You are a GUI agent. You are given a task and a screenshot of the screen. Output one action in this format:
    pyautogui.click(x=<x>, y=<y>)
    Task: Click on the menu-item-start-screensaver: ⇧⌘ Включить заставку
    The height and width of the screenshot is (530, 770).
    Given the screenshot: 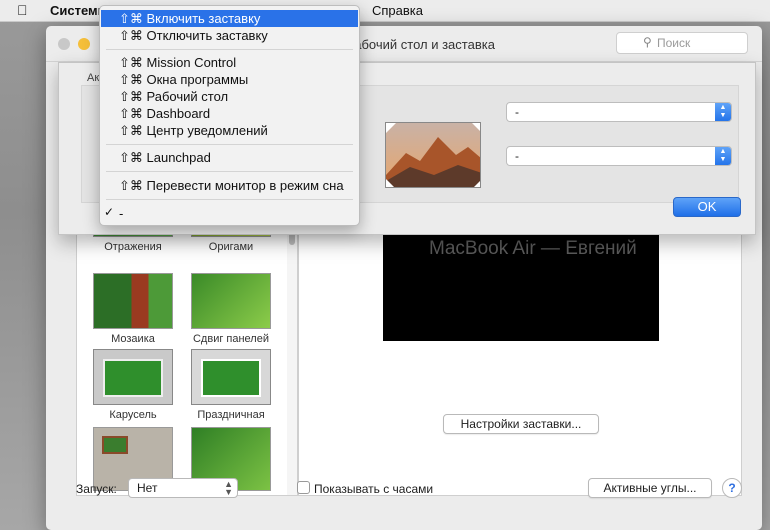 What is the action you would take?
    pyautogui.click(x=229, y=18)
    